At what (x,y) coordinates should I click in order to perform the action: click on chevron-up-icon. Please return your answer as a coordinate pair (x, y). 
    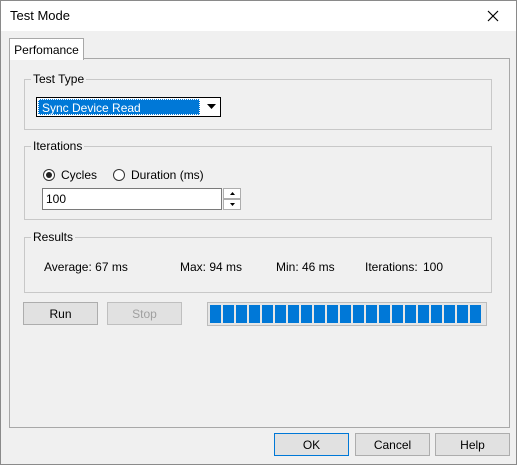
    Looking at the image, I should click on (232, 193).